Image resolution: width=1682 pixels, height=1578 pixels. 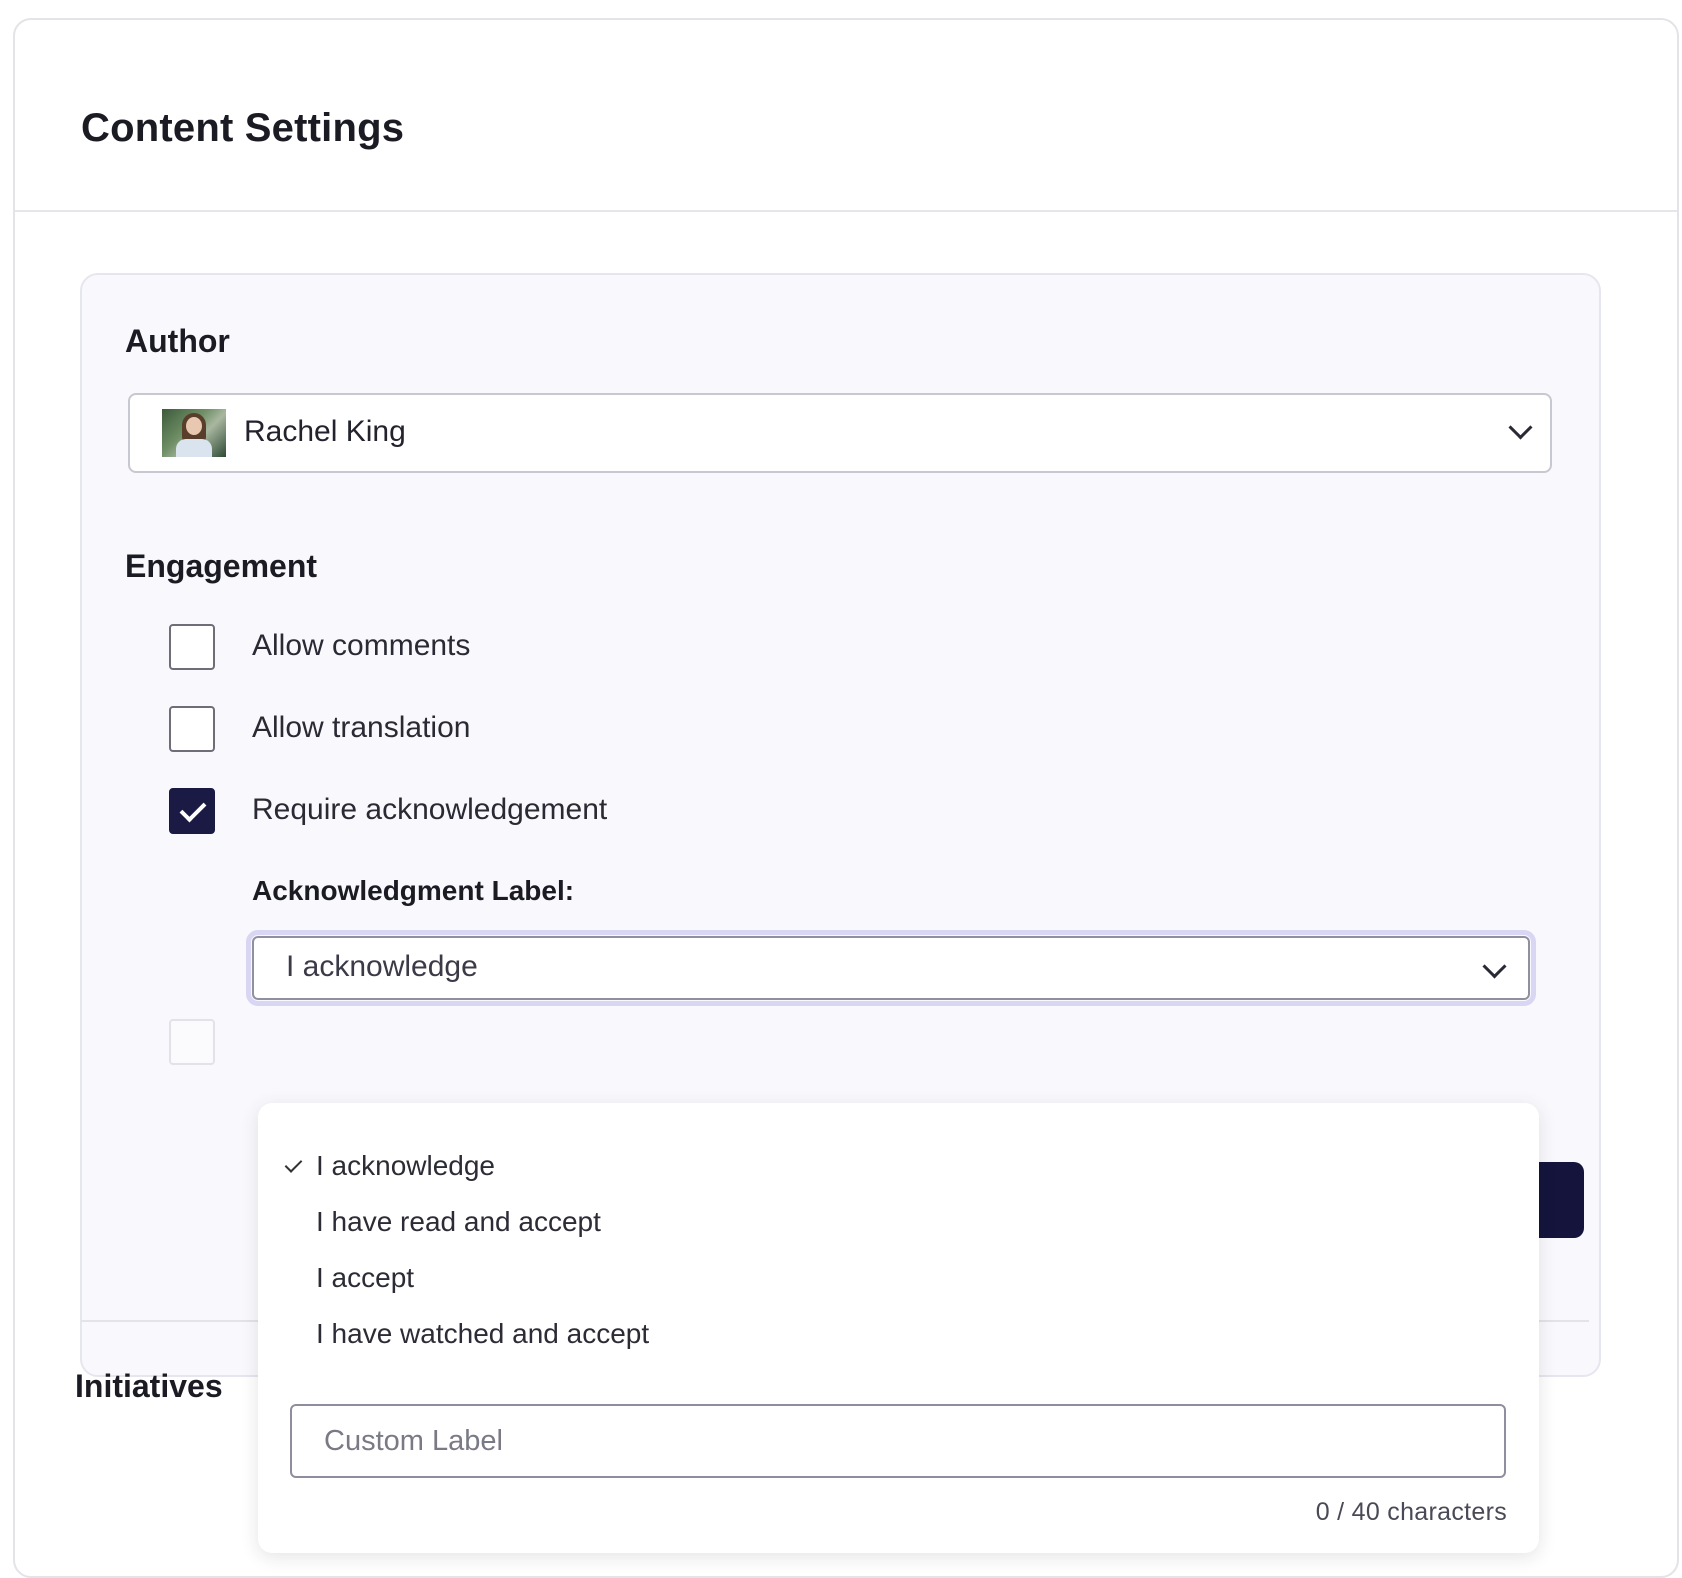 I want to click on checkmark-icon, so click(x=193, y=809).